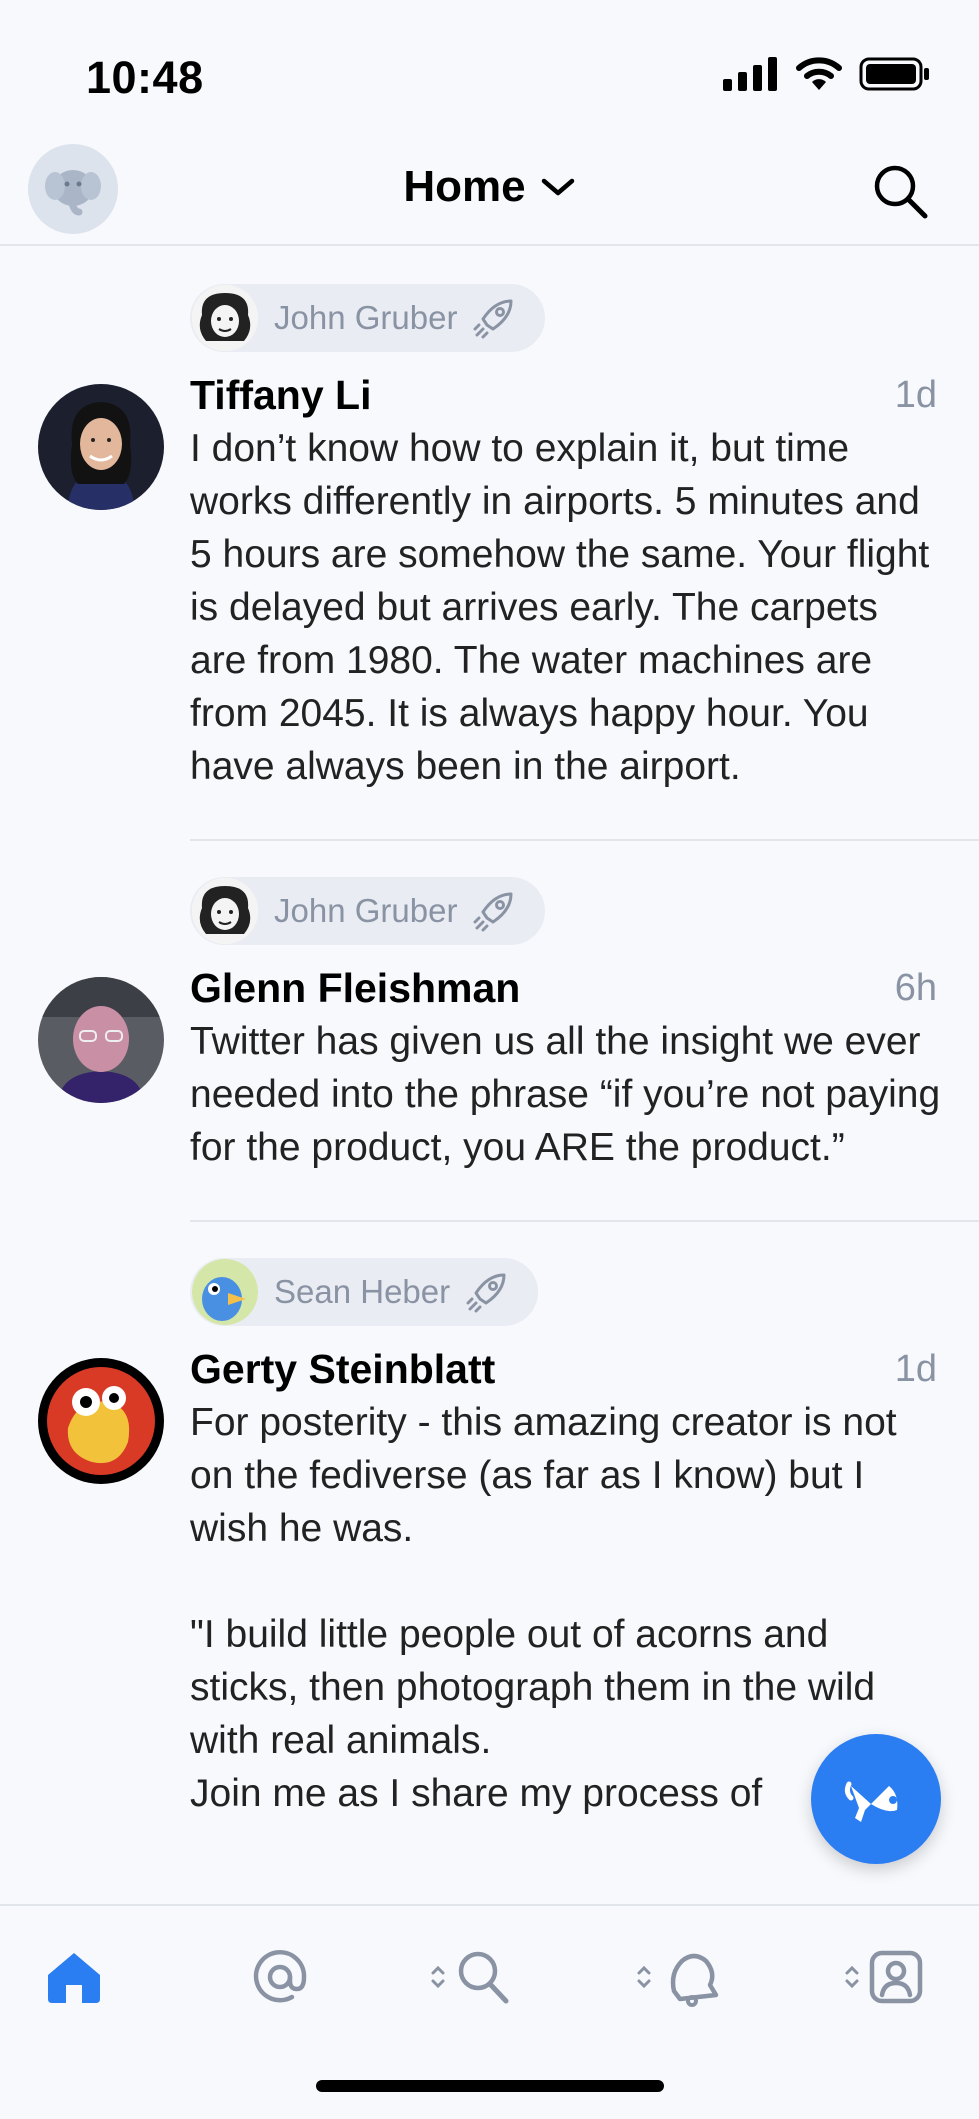  What do you see at coordinates (557, 187) in the screenshot?
I see `chevron-down-icon` at bounding box center [557, 187].